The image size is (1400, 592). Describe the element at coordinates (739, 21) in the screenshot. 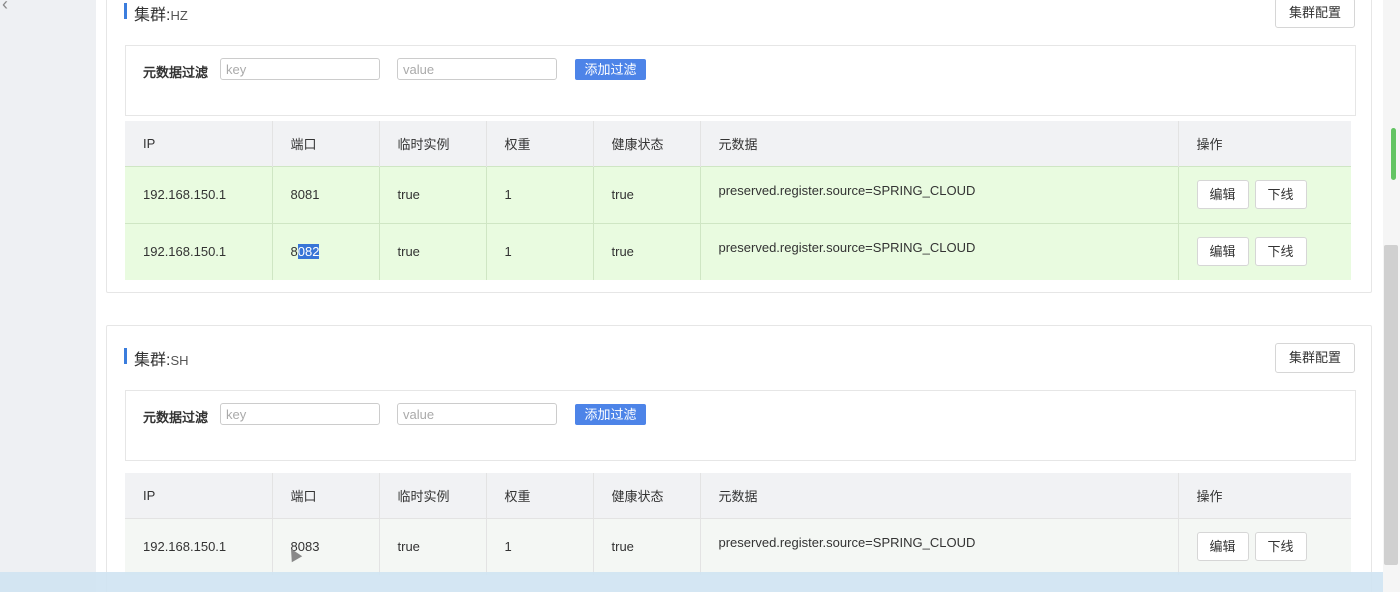

I see `cluster-header: 集群:HZ 集群配置` at that location.